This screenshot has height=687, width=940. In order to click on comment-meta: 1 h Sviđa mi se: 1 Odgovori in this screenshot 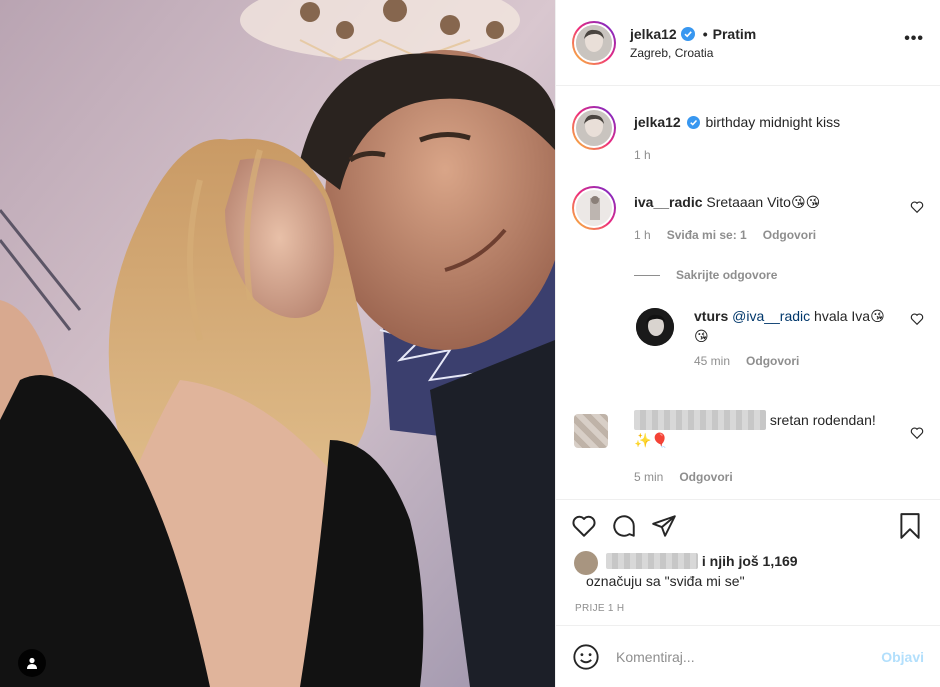, I will do `click(725, 235)`.